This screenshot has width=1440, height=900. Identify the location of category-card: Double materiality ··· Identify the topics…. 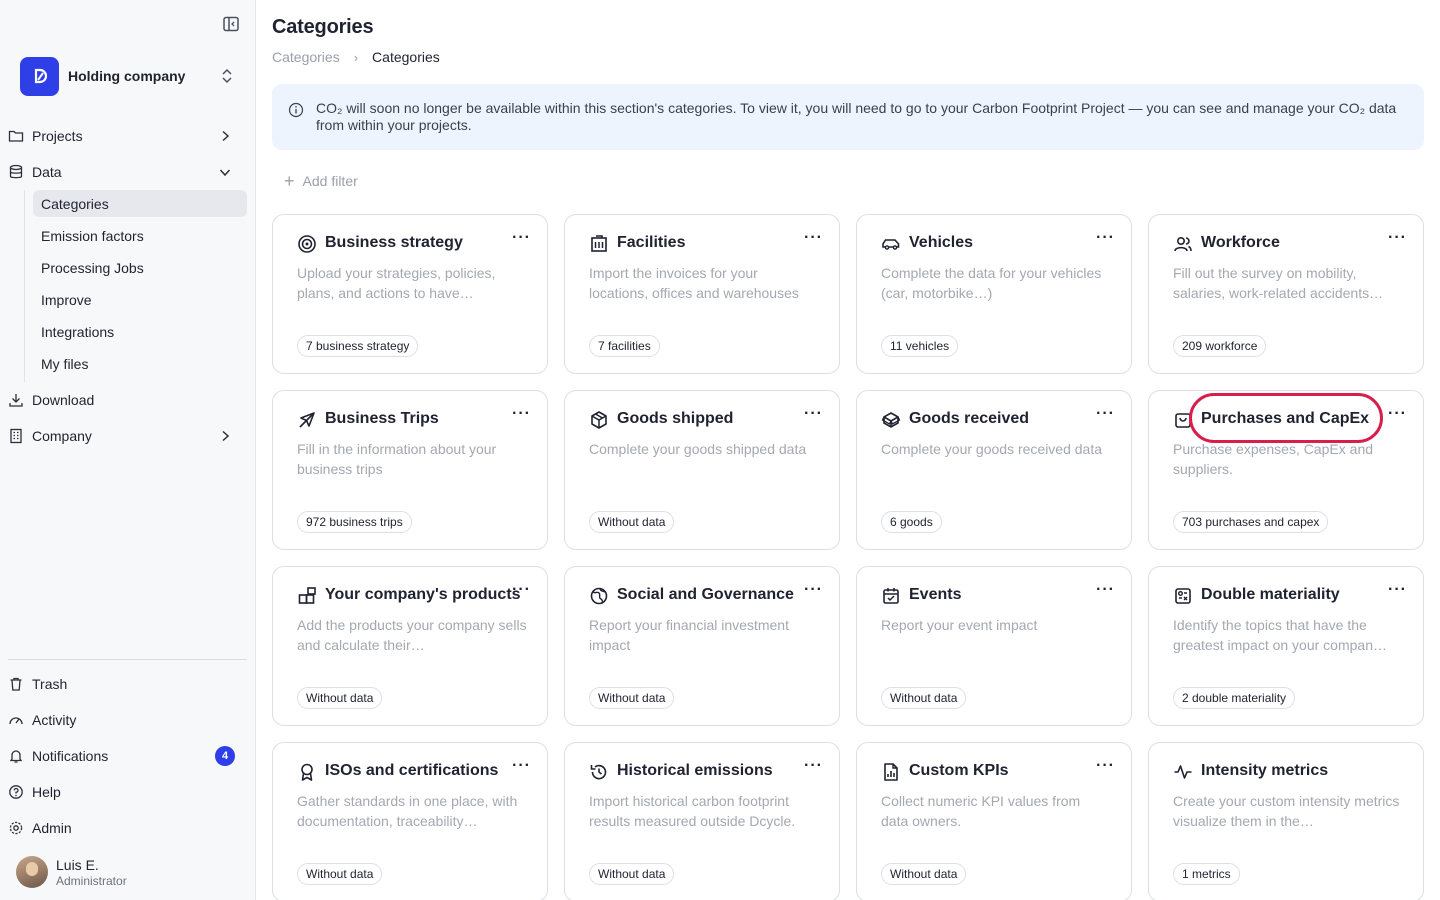
(1286, 646).